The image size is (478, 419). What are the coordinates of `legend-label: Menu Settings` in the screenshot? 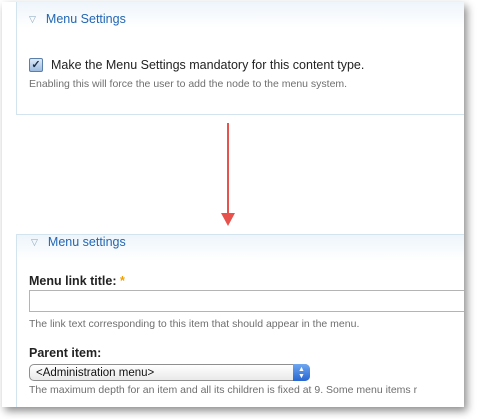 It's located at (86, 19).